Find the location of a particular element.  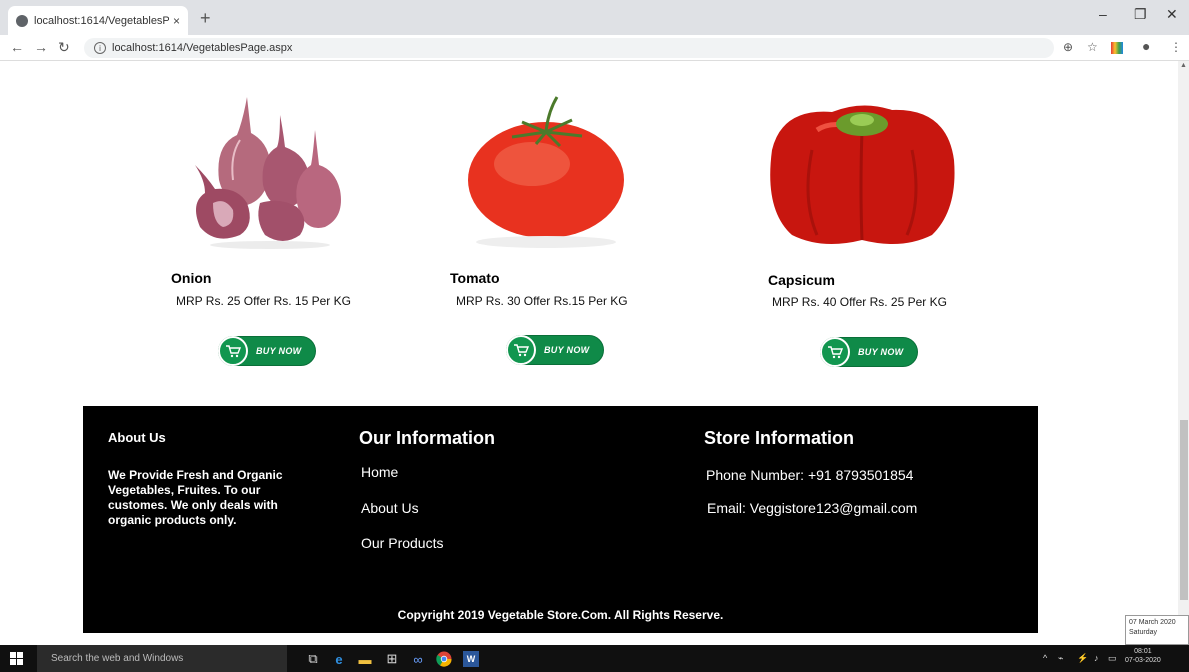

new-tab-button: + is located at coordinates (205, 18).